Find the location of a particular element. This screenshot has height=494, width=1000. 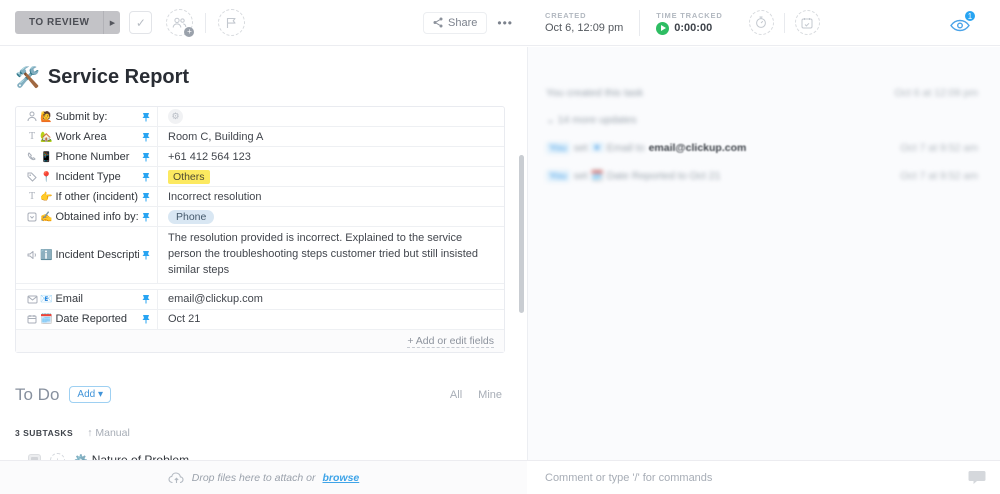

field-row-date-reported: 🗓️ Date Reported Oct 21 is located at coordinates (260, 319).